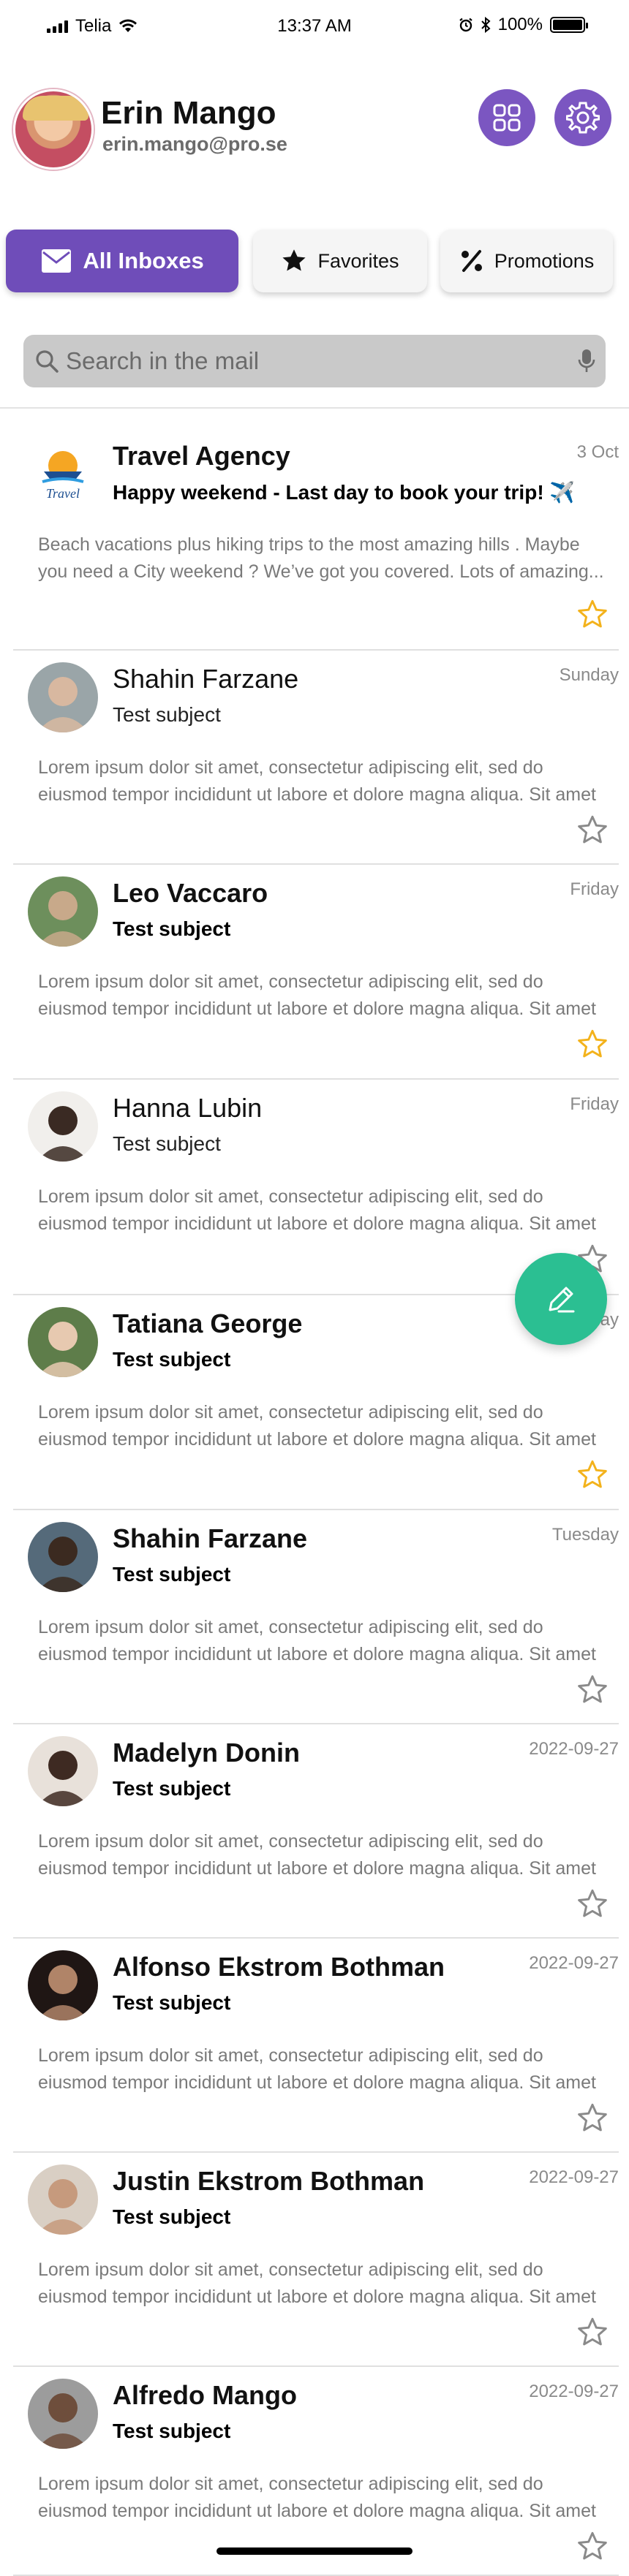 This screenshot has width=629, height=2576. What do you see at coordinates (207, 1753) in the screenshot?
I see `email-sender: Madelyn Donin` at bounding box center [207, 1753].